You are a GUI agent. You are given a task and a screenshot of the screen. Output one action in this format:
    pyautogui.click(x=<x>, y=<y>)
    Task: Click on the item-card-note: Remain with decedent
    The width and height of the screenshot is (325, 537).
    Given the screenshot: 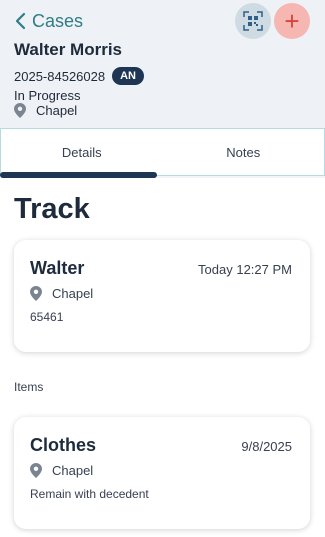 What is the action you would take?
    pyautogui.click(x=89, y=494)
    